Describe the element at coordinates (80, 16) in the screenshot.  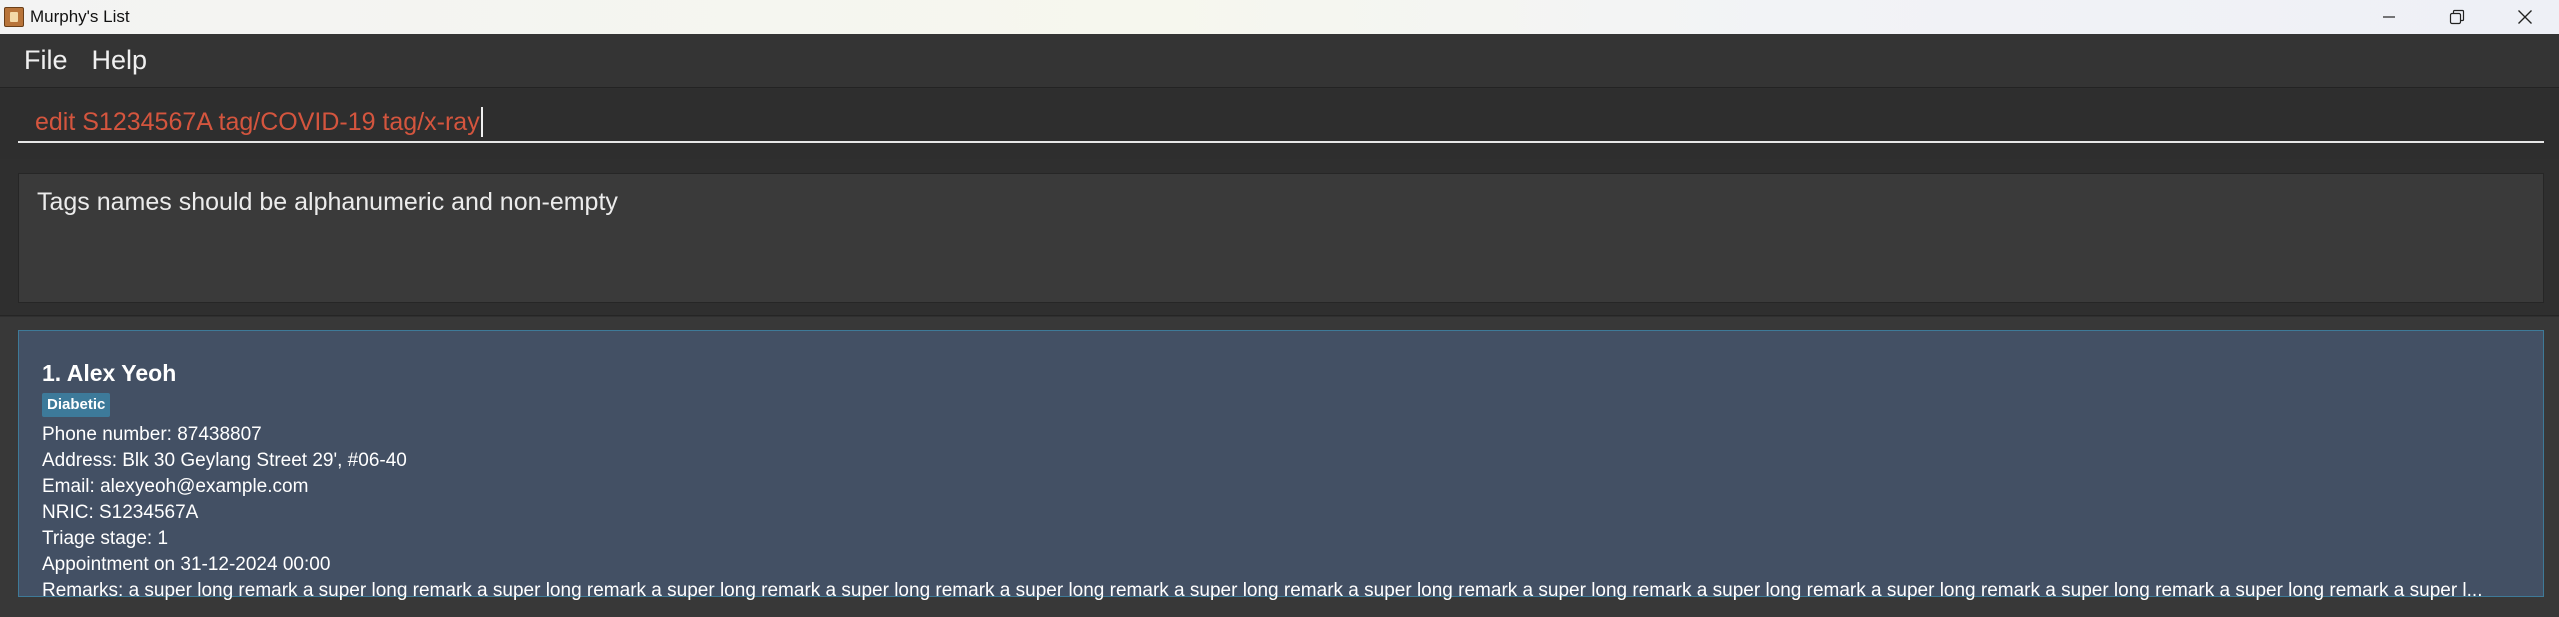
I see `window-title: Murphy's List` at that location.